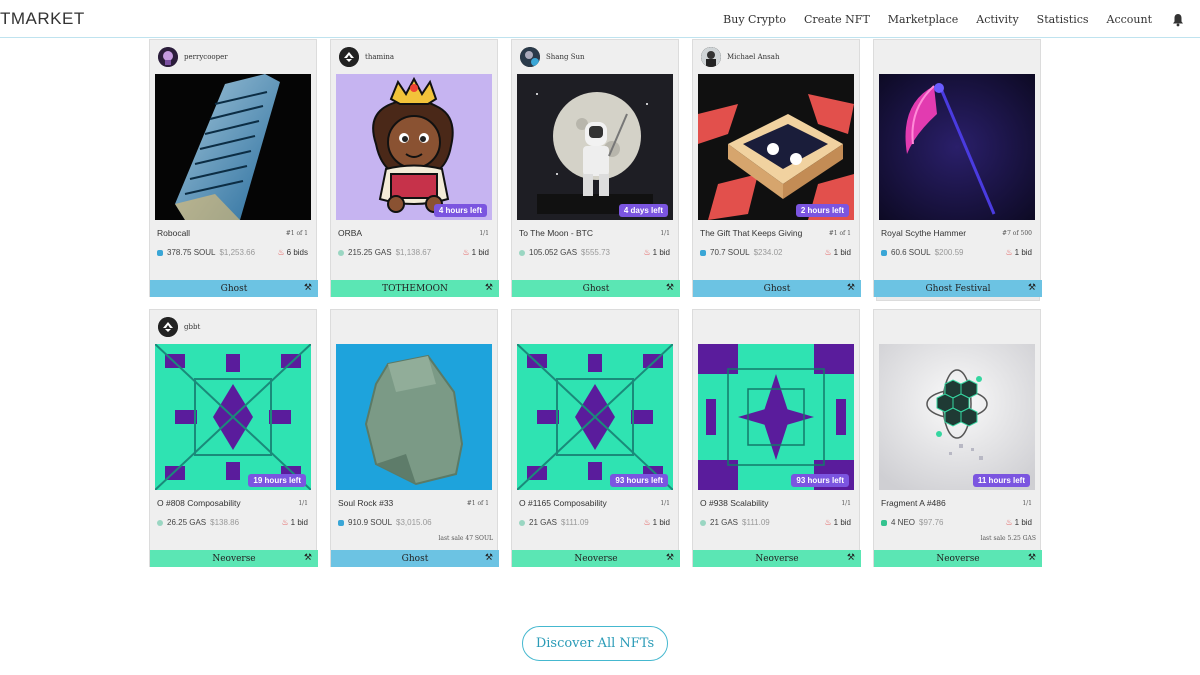 The width and height of the screenshot is (1200, 675). What do you see at coordinates (756, 522) in the screenshot?
I see `nft-usd: $111.09` at bounding box center [756, 522].